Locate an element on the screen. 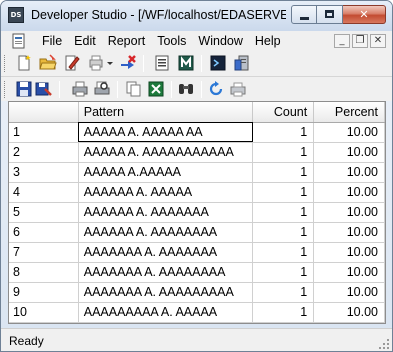  edit-icon is located at coordinates (72, 63).